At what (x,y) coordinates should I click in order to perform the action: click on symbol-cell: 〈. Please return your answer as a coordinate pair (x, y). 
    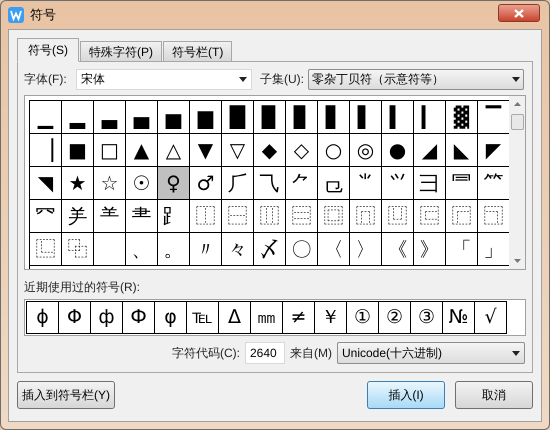
    Looking at the image, I should click on (334, 249).